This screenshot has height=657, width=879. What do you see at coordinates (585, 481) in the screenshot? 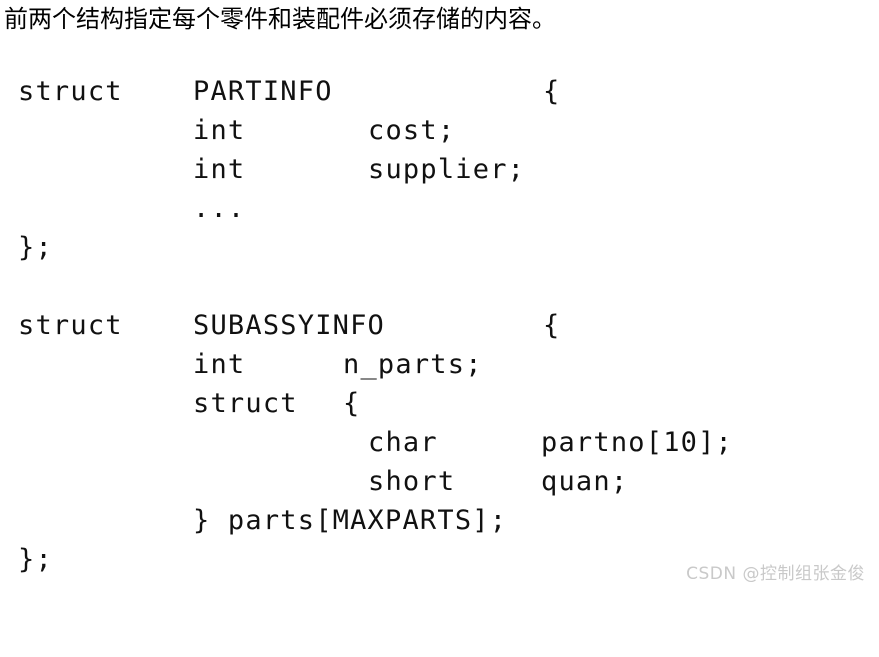
I see `code-token-member: quan;` at bounding box center [585, 481].